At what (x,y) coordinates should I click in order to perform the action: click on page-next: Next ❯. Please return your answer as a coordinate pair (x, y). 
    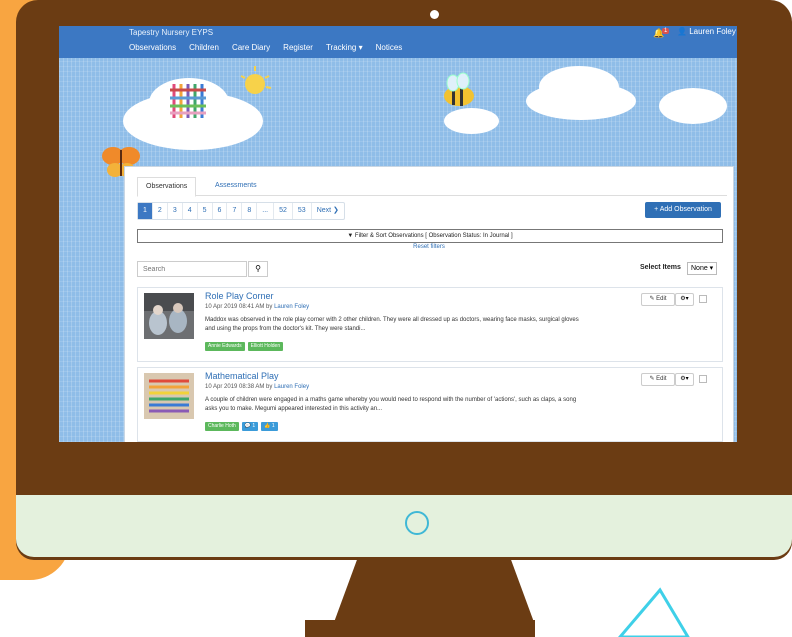
    Looking at the image, I should click on (328, 211).